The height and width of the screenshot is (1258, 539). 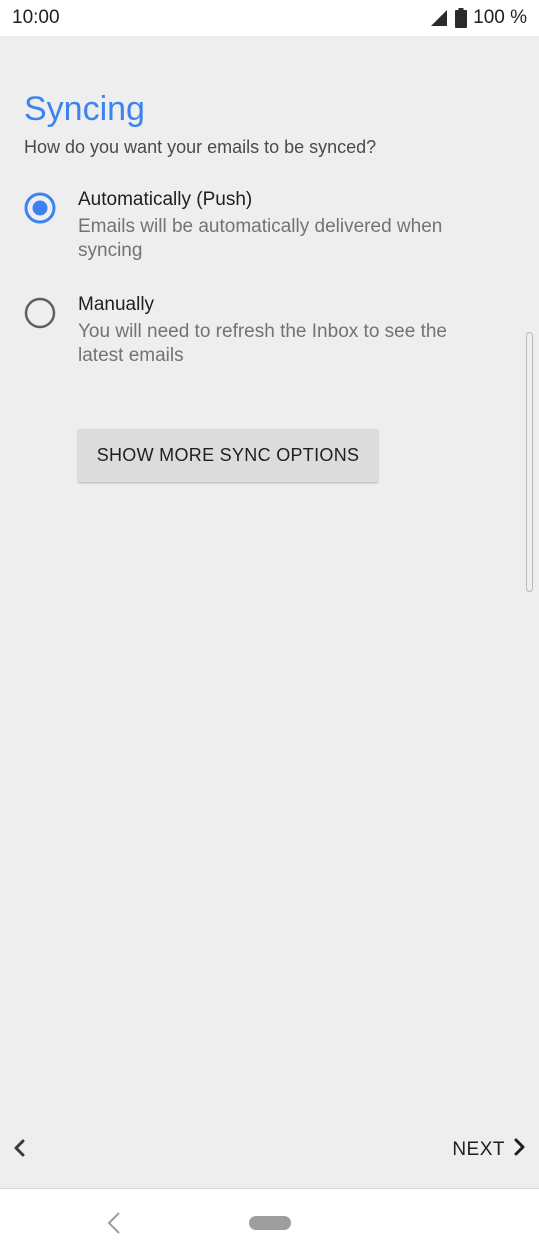 I want to click on option-description-line: syncing, so click(x=110, y=250).